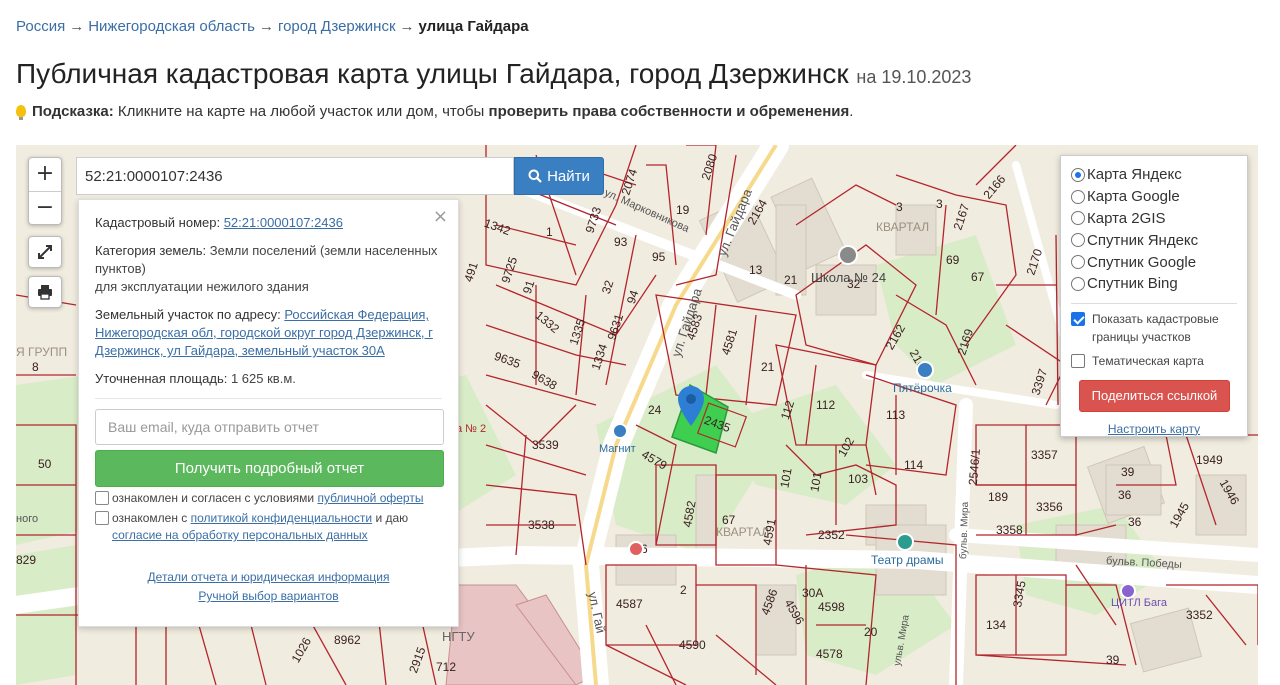 The image size is (1280, 685). I want to click on parcel-label: 9733, so click(593, 220).